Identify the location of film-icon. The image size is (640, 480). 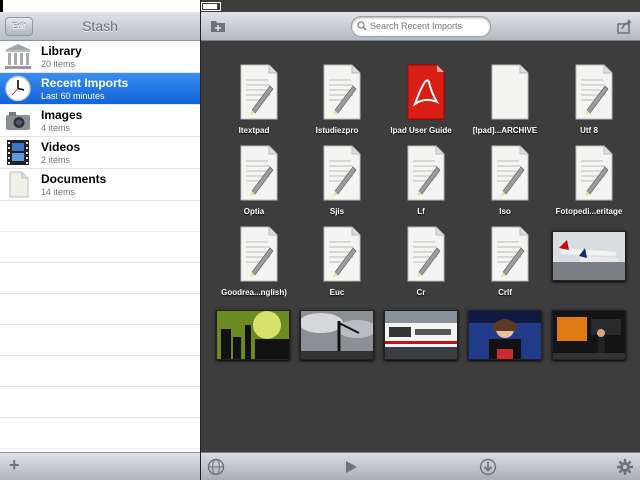
(18, 152).